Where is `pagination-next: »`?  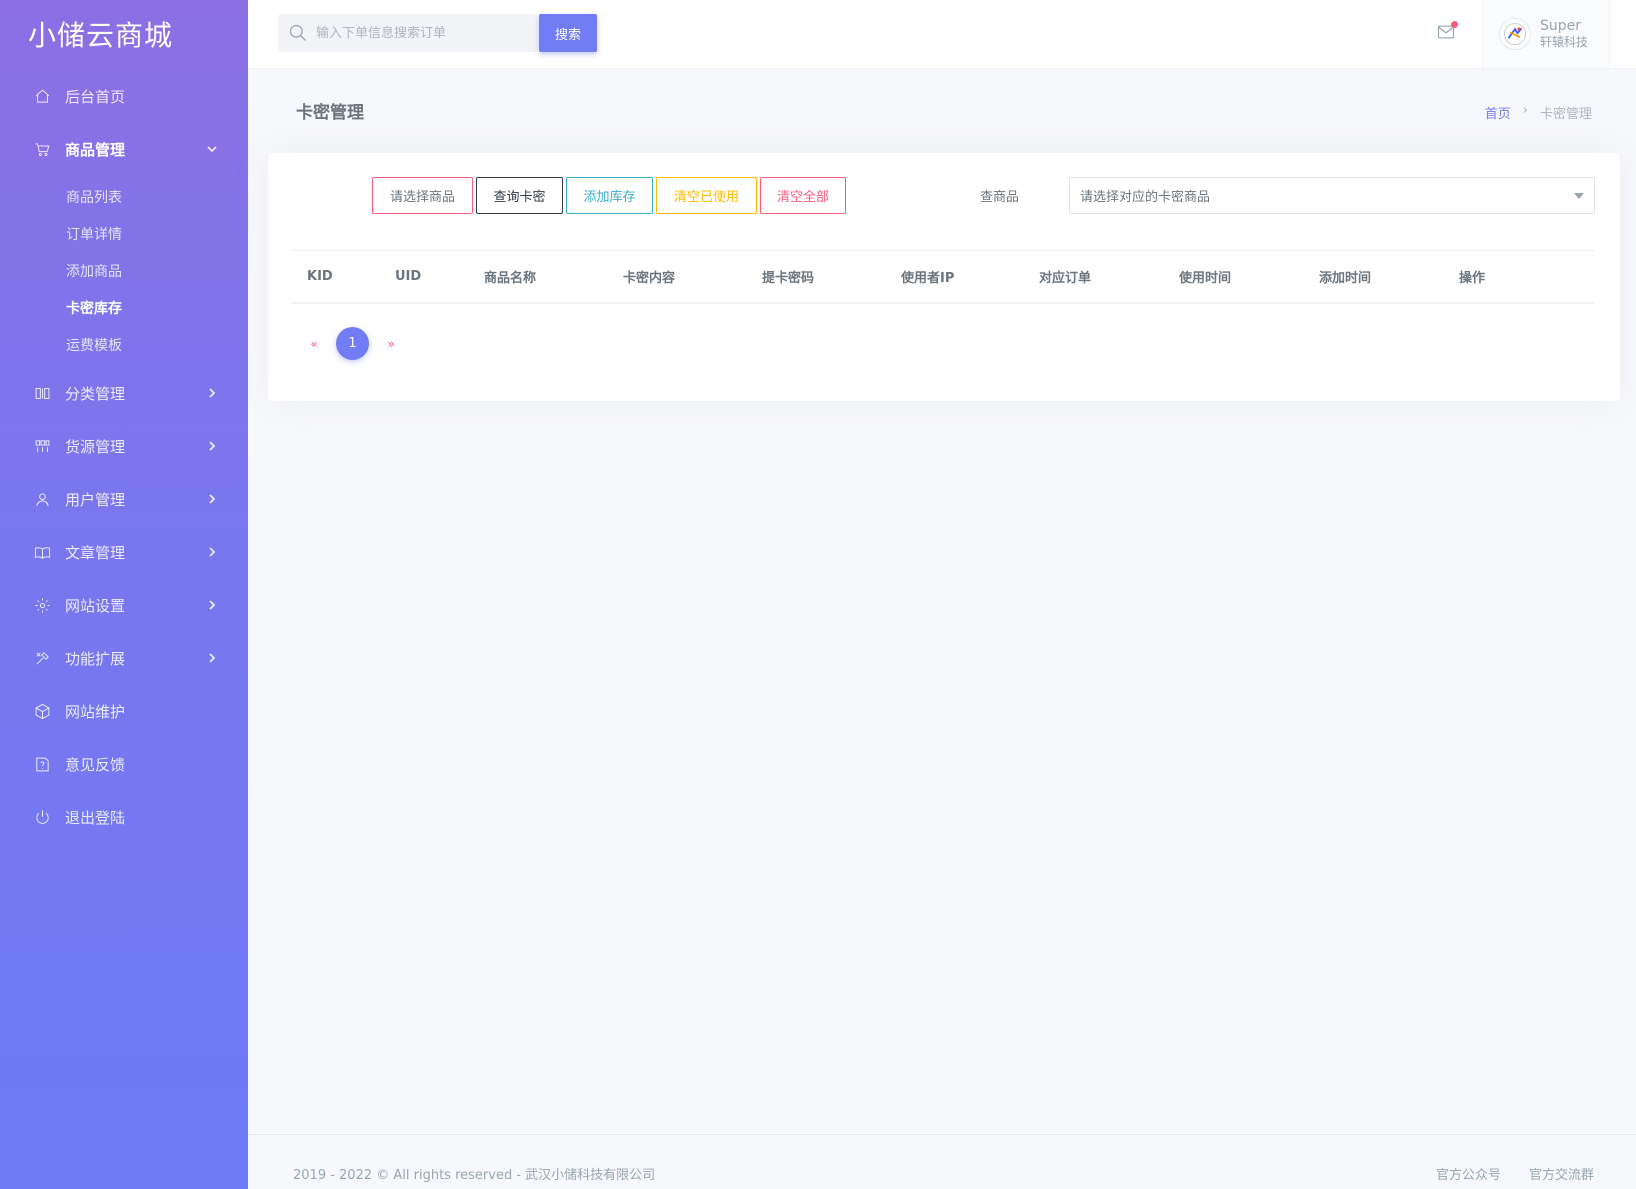
pagination-next: » is located at coordinates (391, 344).